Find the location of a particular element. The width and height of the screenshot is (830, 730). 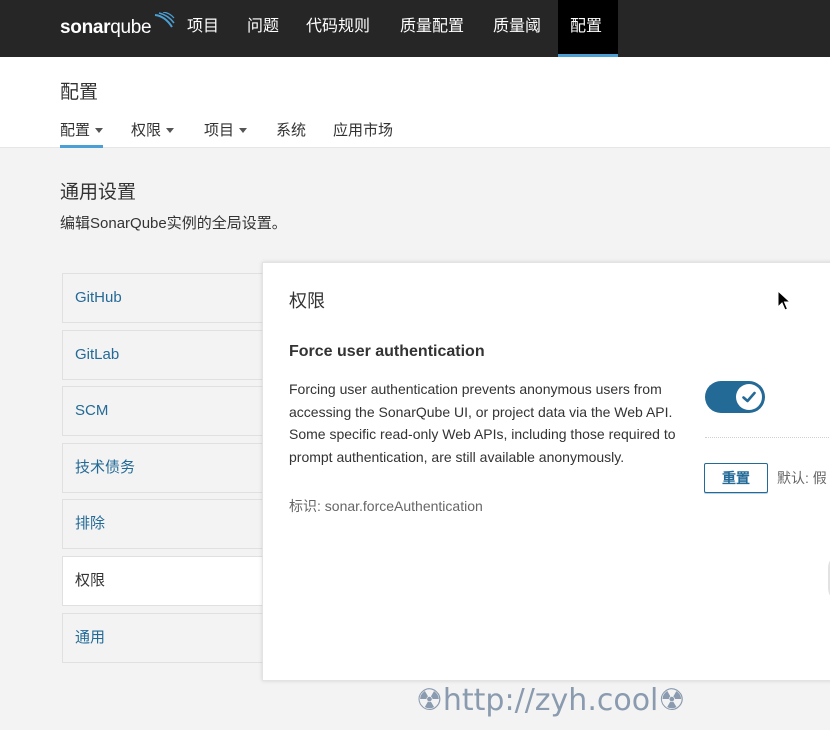

category-scm: SCM is located at coordinates (167, 411).